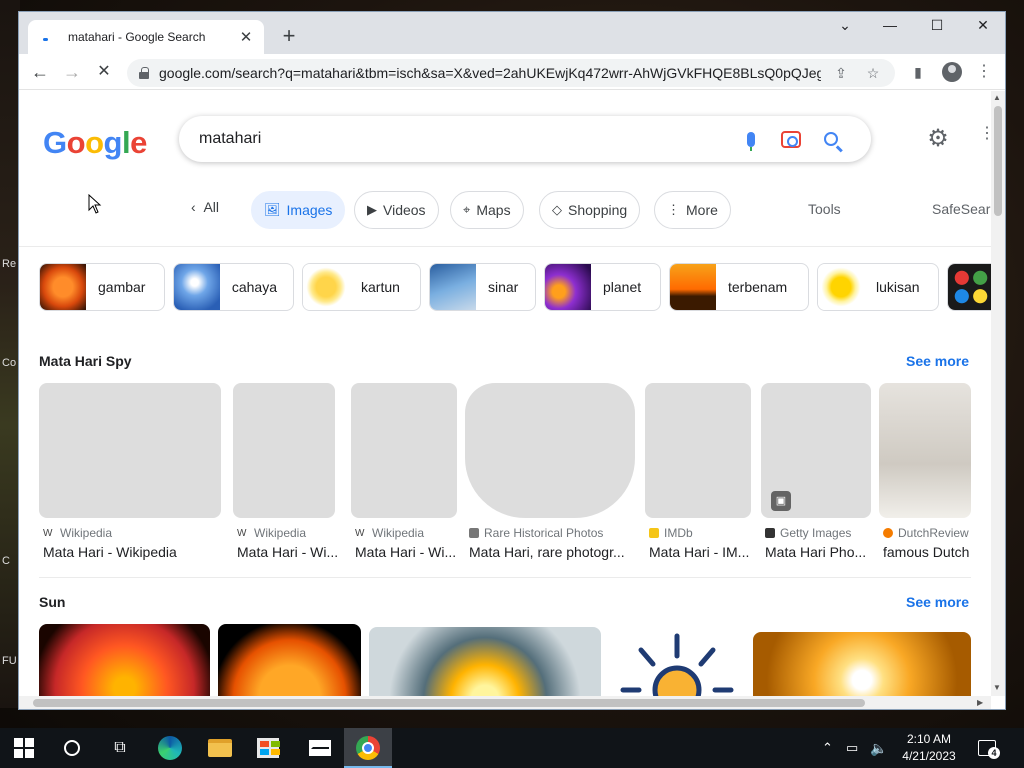 This screenshot has height=768, width=1024. Describe the element at coordinates (9, 363) in the screenshot. I see `desktop-icon-label: Co` at that location.